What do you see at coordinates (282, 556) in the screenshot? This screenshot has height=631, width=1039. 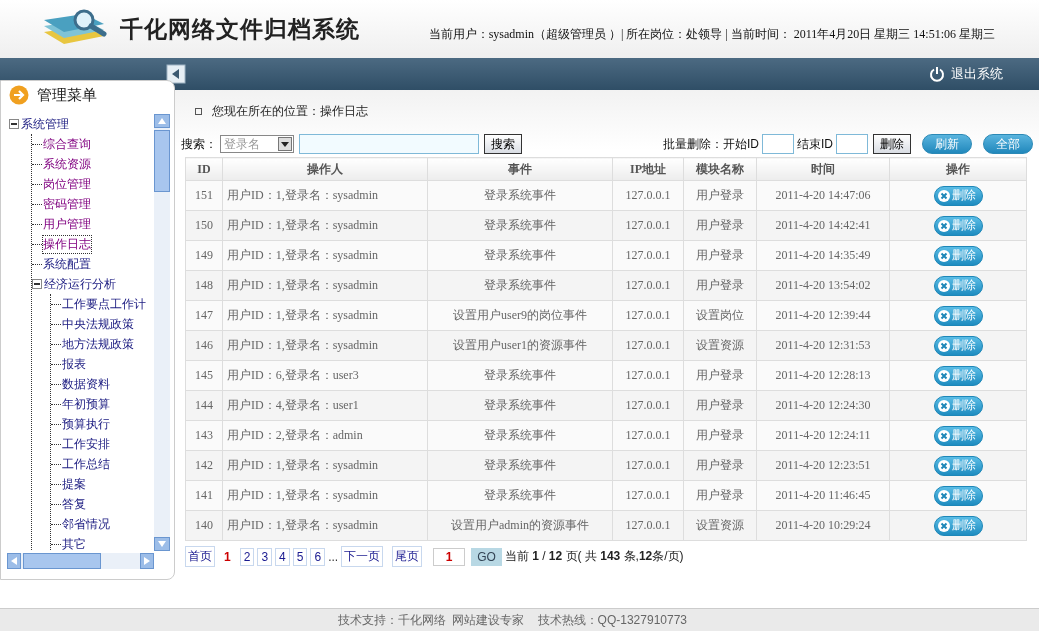 I see `page-link: 4` at bounding box center [282, 556].